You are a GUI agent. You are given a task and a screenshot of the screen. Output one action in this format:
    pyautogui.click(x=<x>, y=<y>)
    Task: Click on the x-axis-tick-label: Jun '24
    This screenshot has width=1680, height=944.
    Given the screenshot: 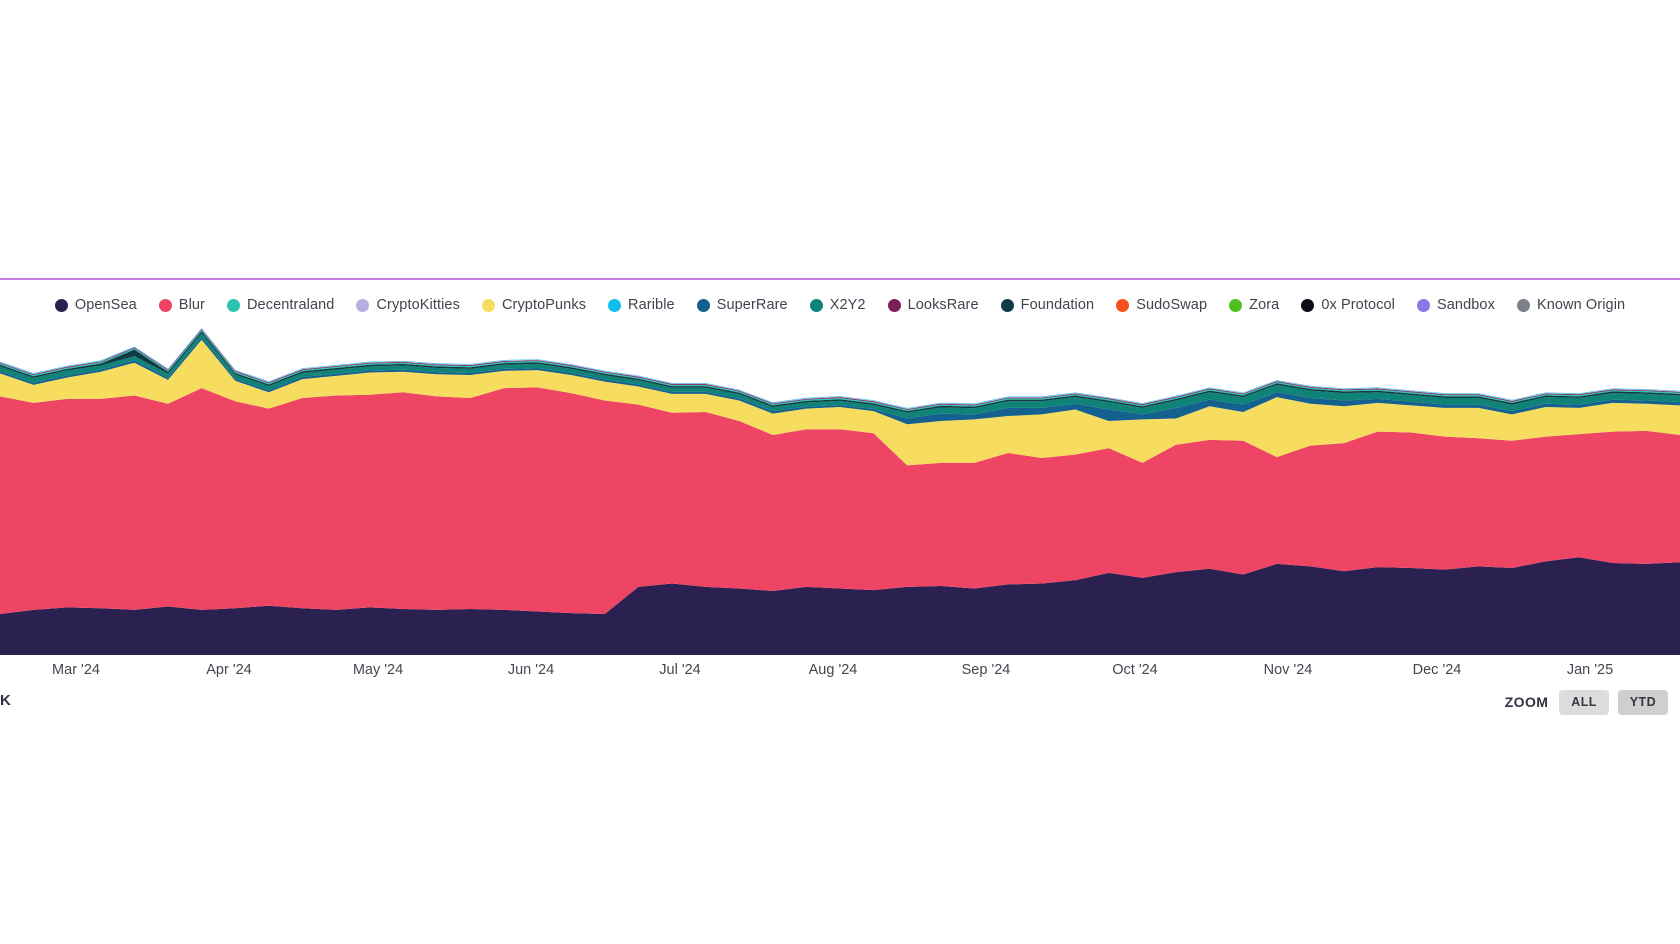 What is the action you would take?
    pyautogui.click(x=531, y=670)
    